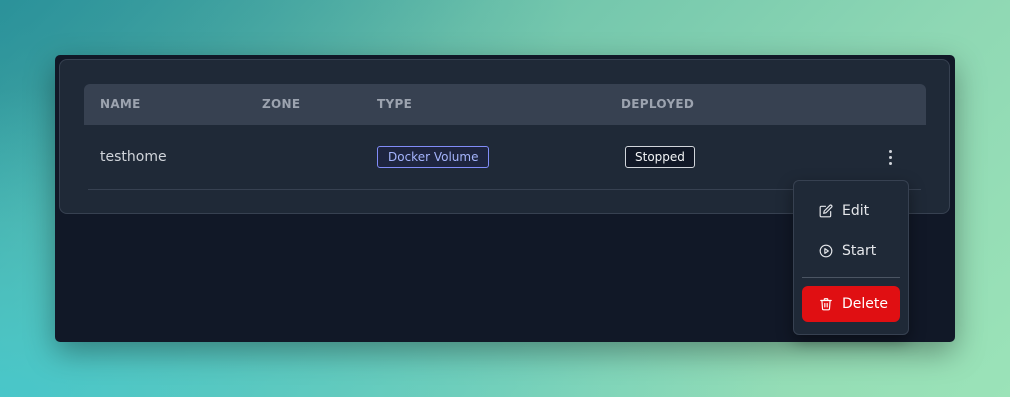 The image size is (1010, 397). I want to click on menu-item-label: Edit, so click(856, 211).